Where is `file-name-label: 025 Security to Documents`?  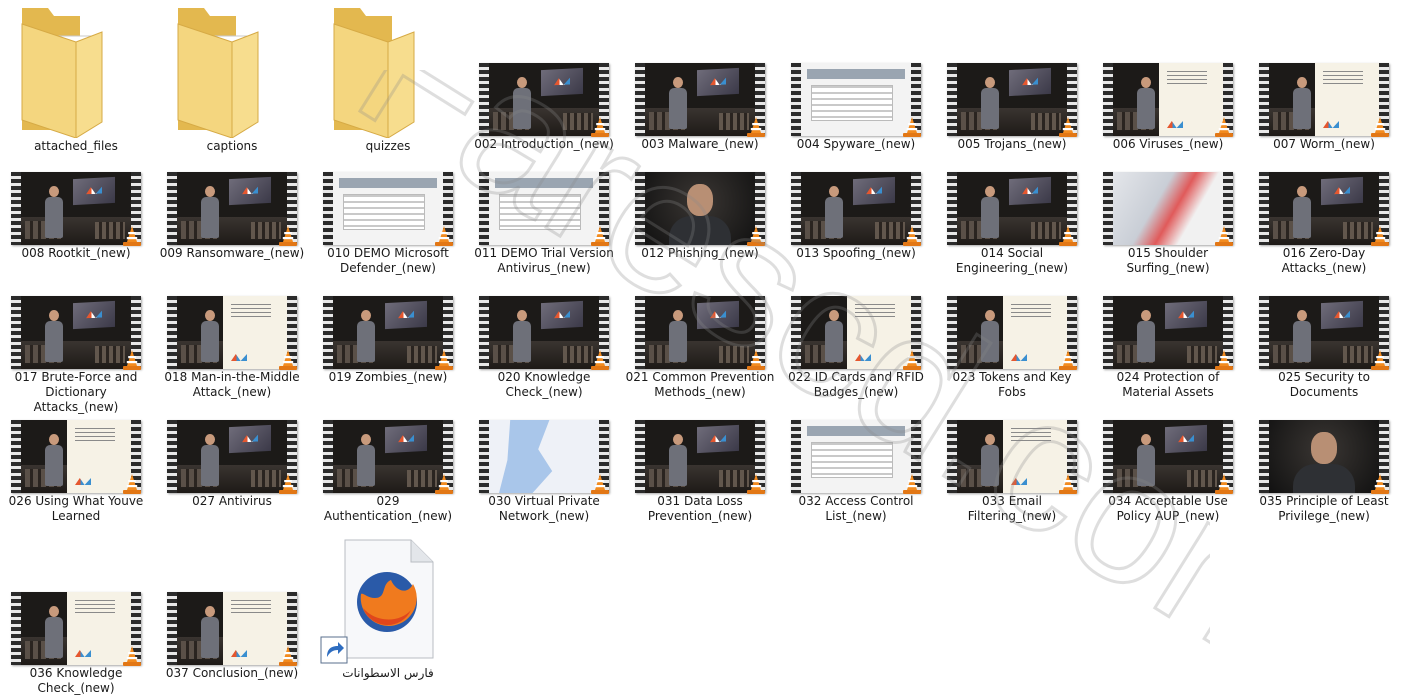 file-name-label: 025 Security to Documents is located at coordinates (1324, 384).